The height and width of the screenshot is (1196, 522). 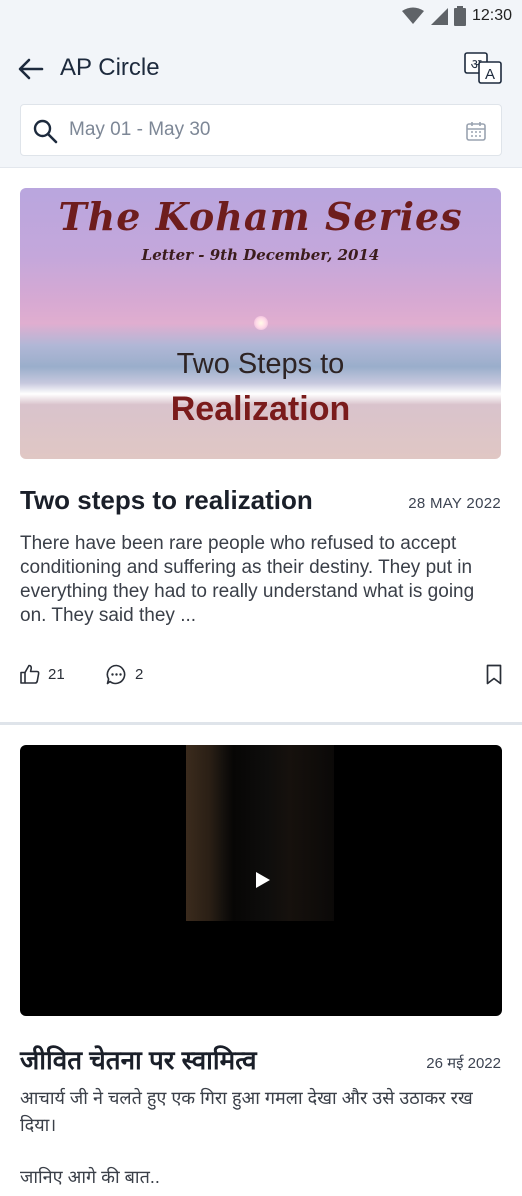 What do you see at coordinates (459, 16) in the screenshot?
I see `battery-icon` at bounding box center [459, 16].